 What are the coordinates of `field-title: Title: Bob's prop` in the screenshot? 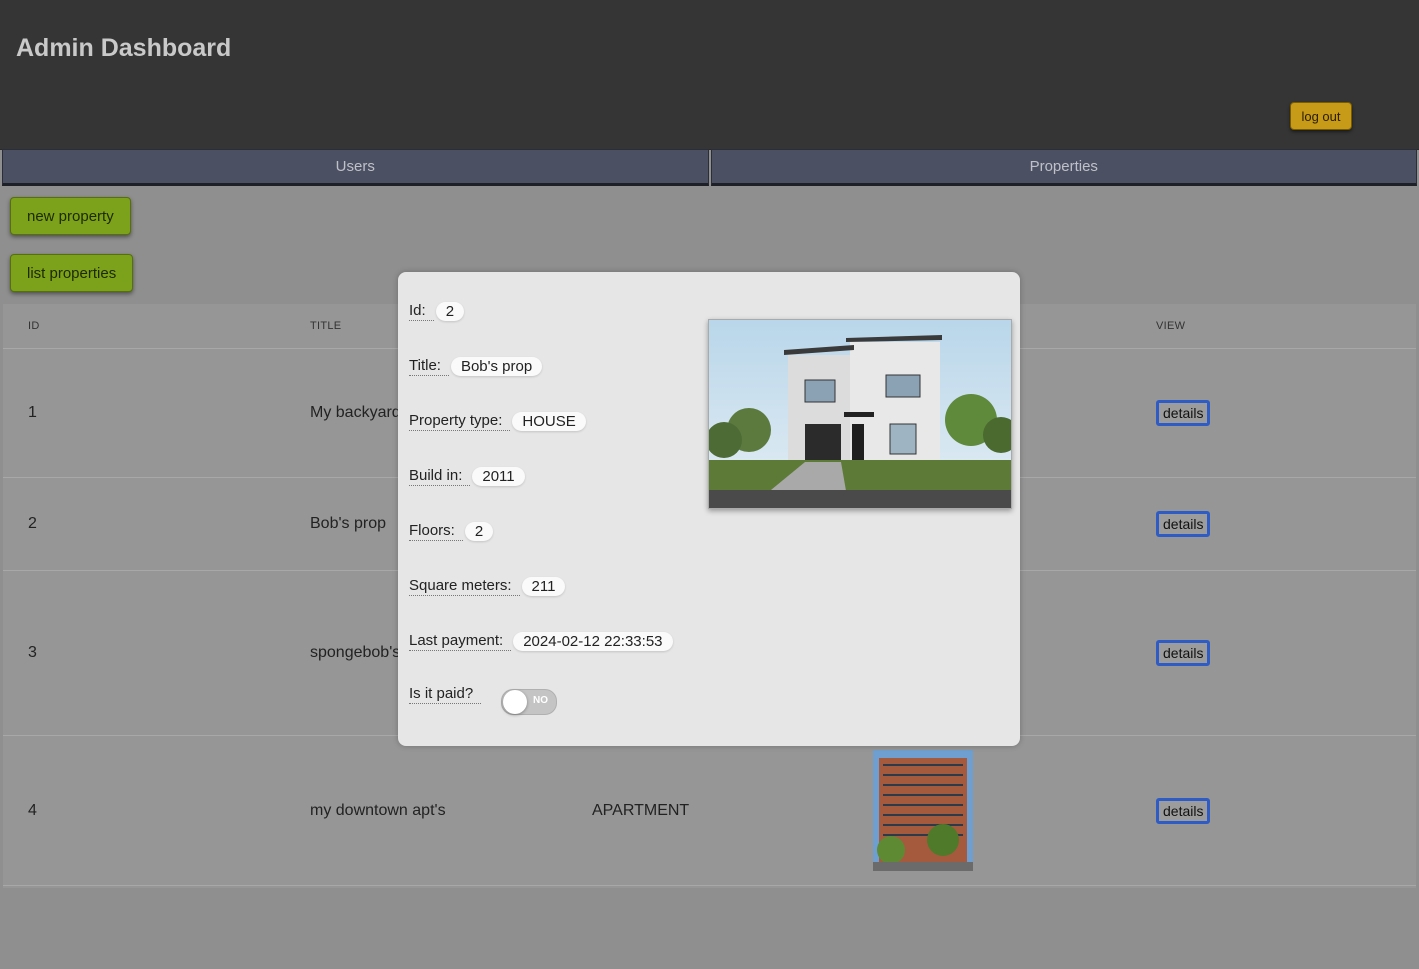 It's located at (476, 366).